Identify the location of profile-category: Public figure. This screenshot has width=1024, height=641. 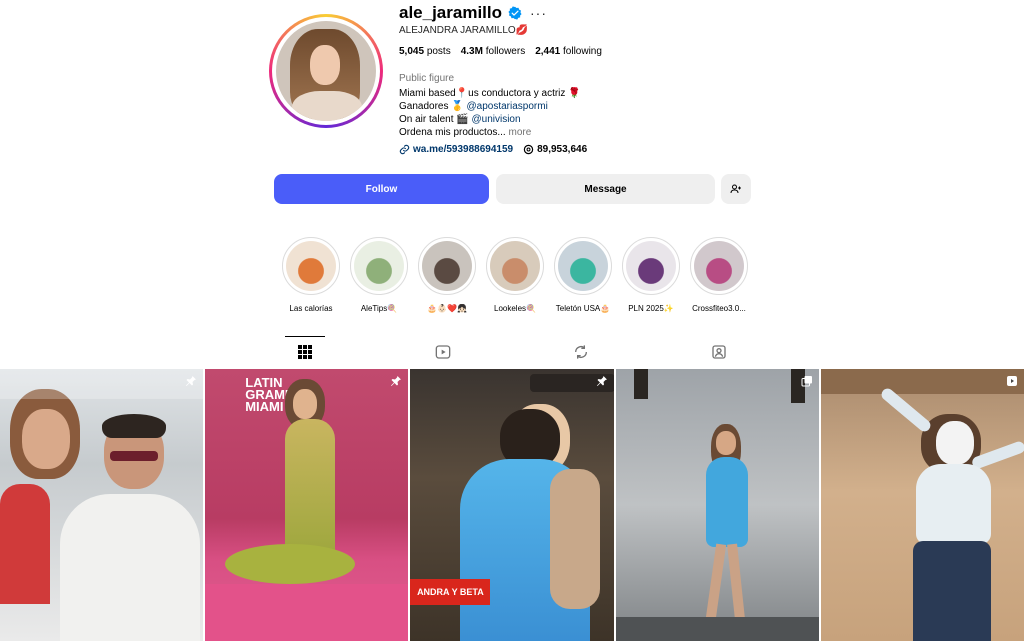
(427, 78).